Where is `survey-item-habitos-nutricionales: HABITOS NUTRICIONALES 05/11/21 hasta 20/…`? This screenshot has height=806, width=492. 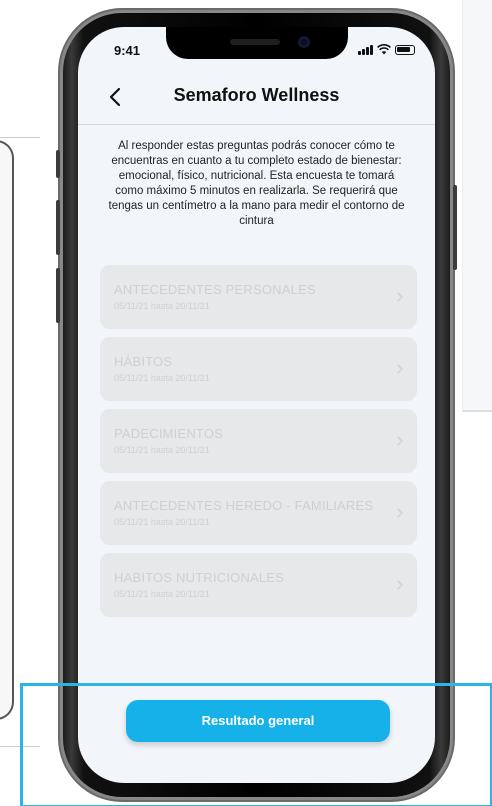 survey-item-habitos-nutricionales: HABITOS NUTRICIONALES 05/11/21 hasta 20/… is located at coordinates (258, 585).